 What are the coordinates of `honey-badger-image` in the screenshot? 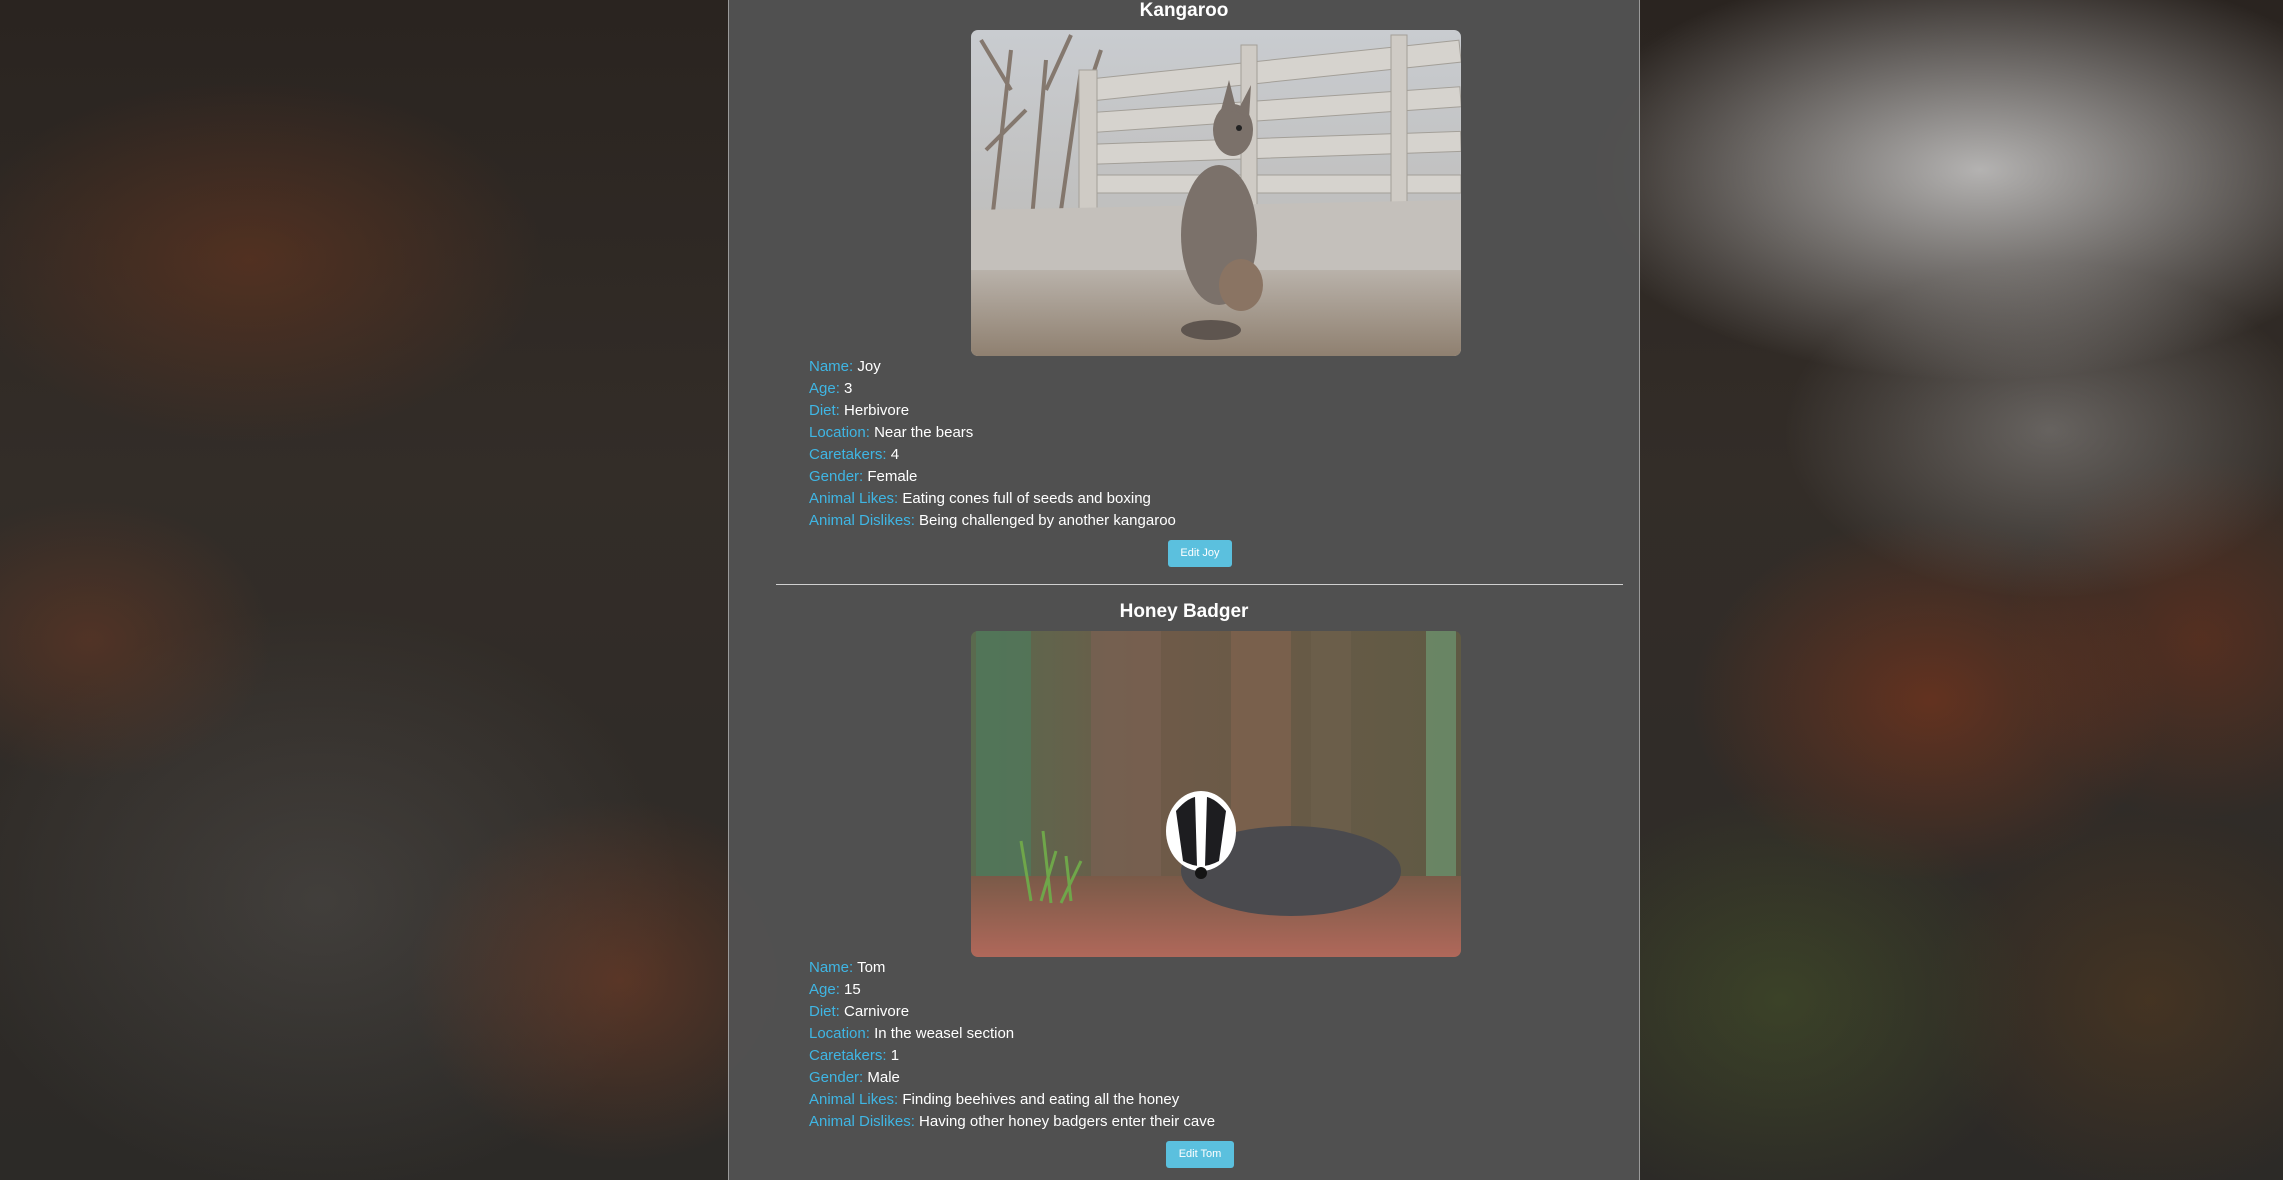 It's located at (1216, 794).